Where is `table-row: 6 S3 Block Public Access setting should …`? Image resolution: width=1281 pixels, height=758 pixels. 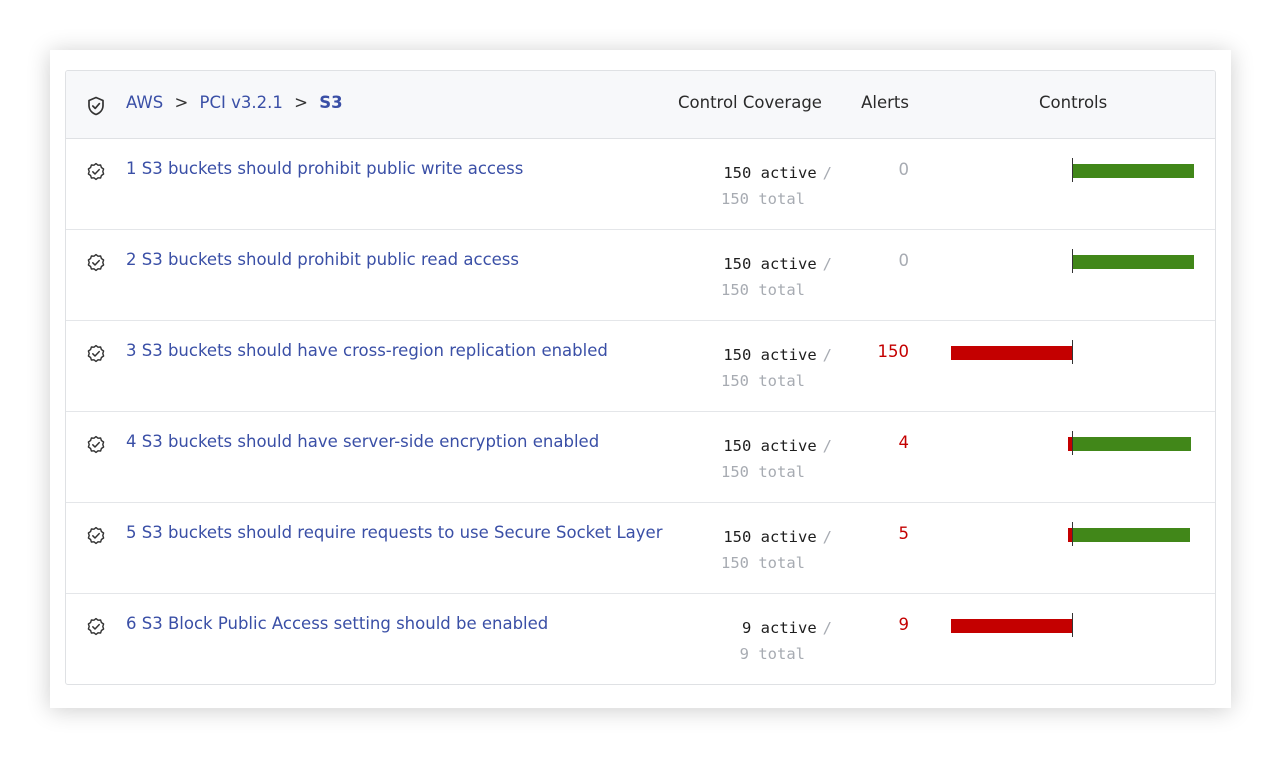 table-row: 6 S3 Block Public Access setting should … is located at coordinates (640, 639).